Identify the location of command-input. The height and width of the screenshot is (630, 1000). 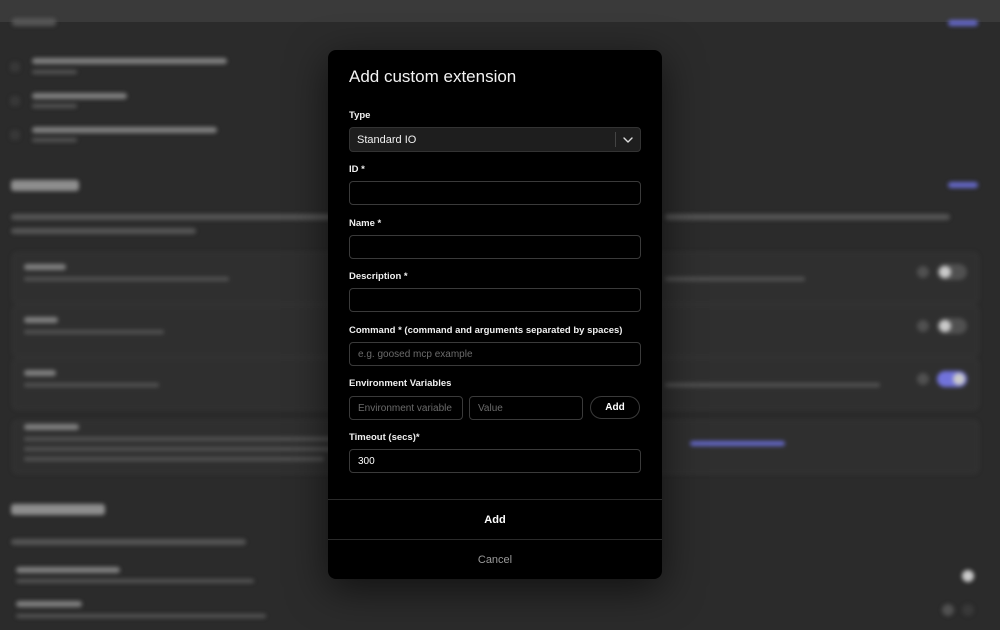
(495, 354).